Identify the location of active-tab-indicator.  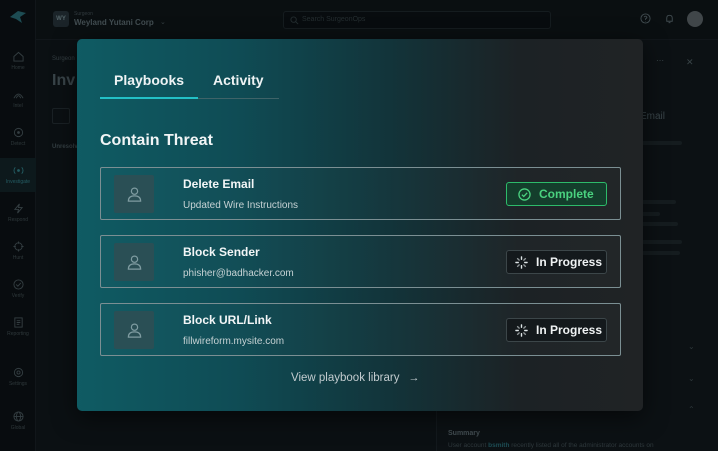
(149, 98).